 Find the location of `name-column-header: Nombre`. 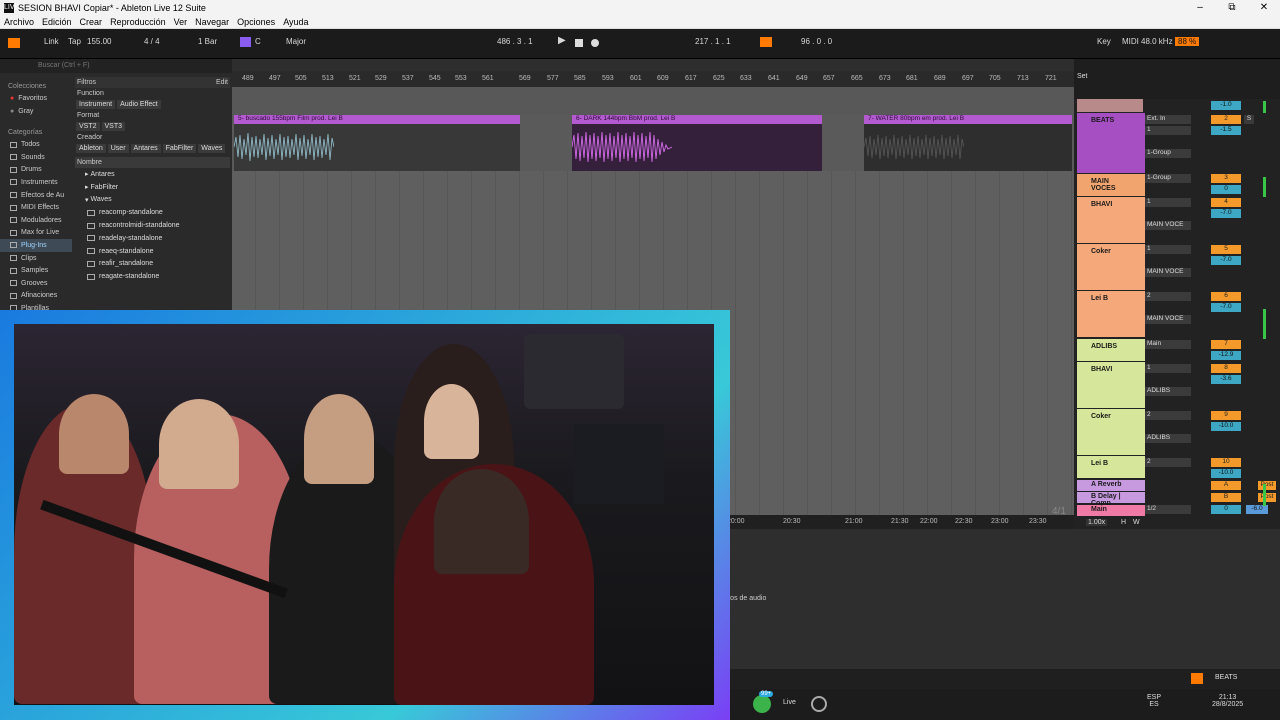

name-column-header: Nombre is located at coordinates (152, 162).